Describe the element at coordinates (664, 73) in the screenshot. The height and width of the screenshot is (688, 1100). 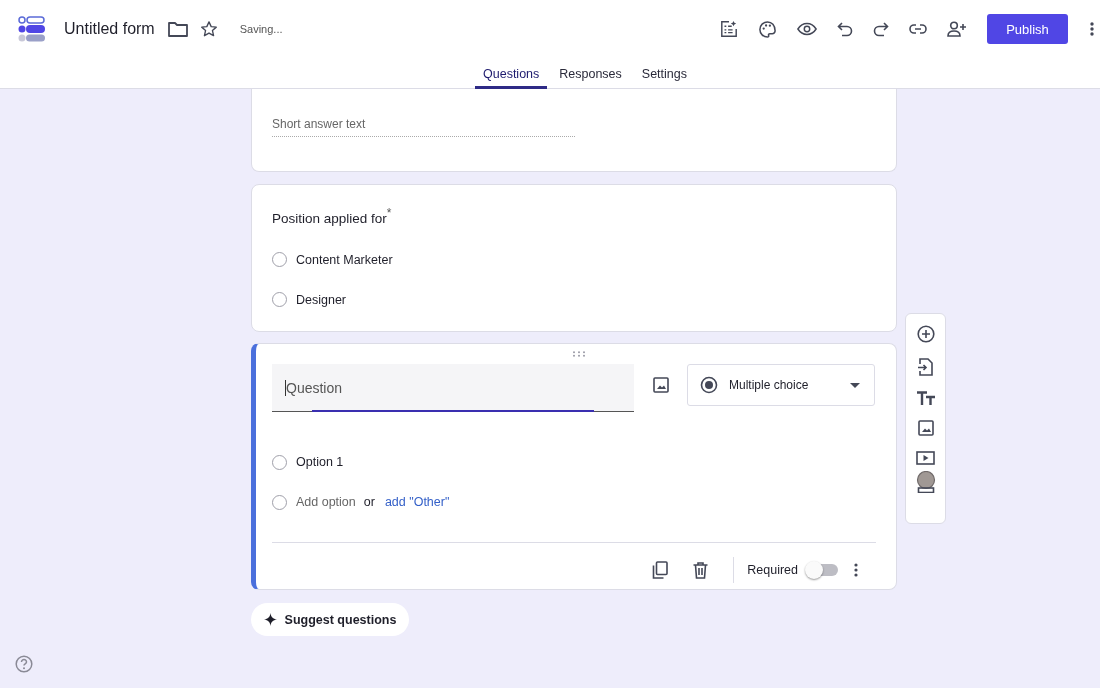
I see `tab: Settings` at that location.